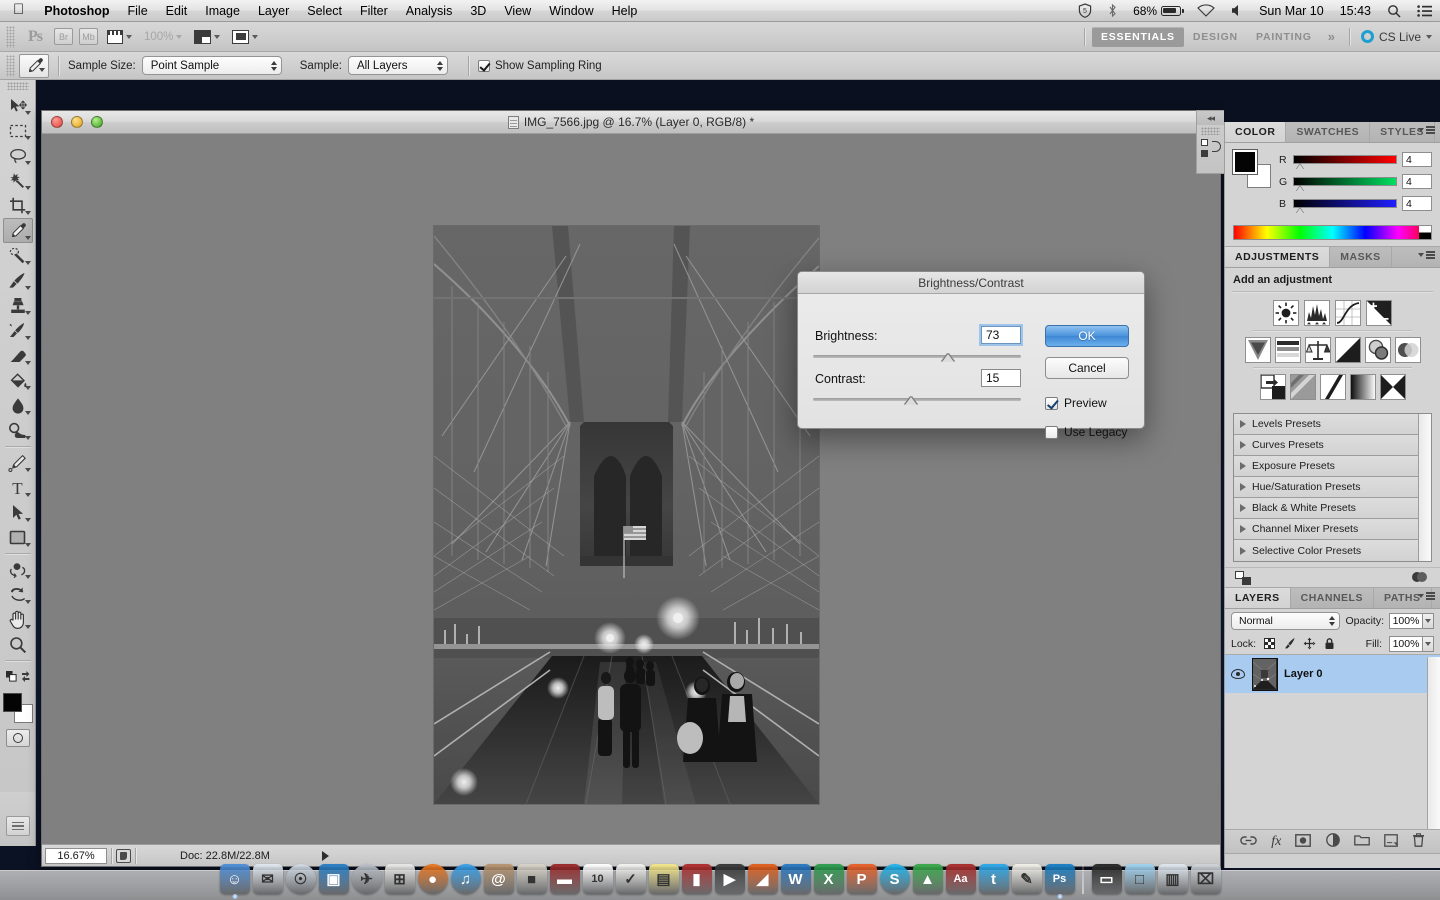 This screenshot has width=1440, height=900. I want to click on gradient-tool, so click(18, 380).